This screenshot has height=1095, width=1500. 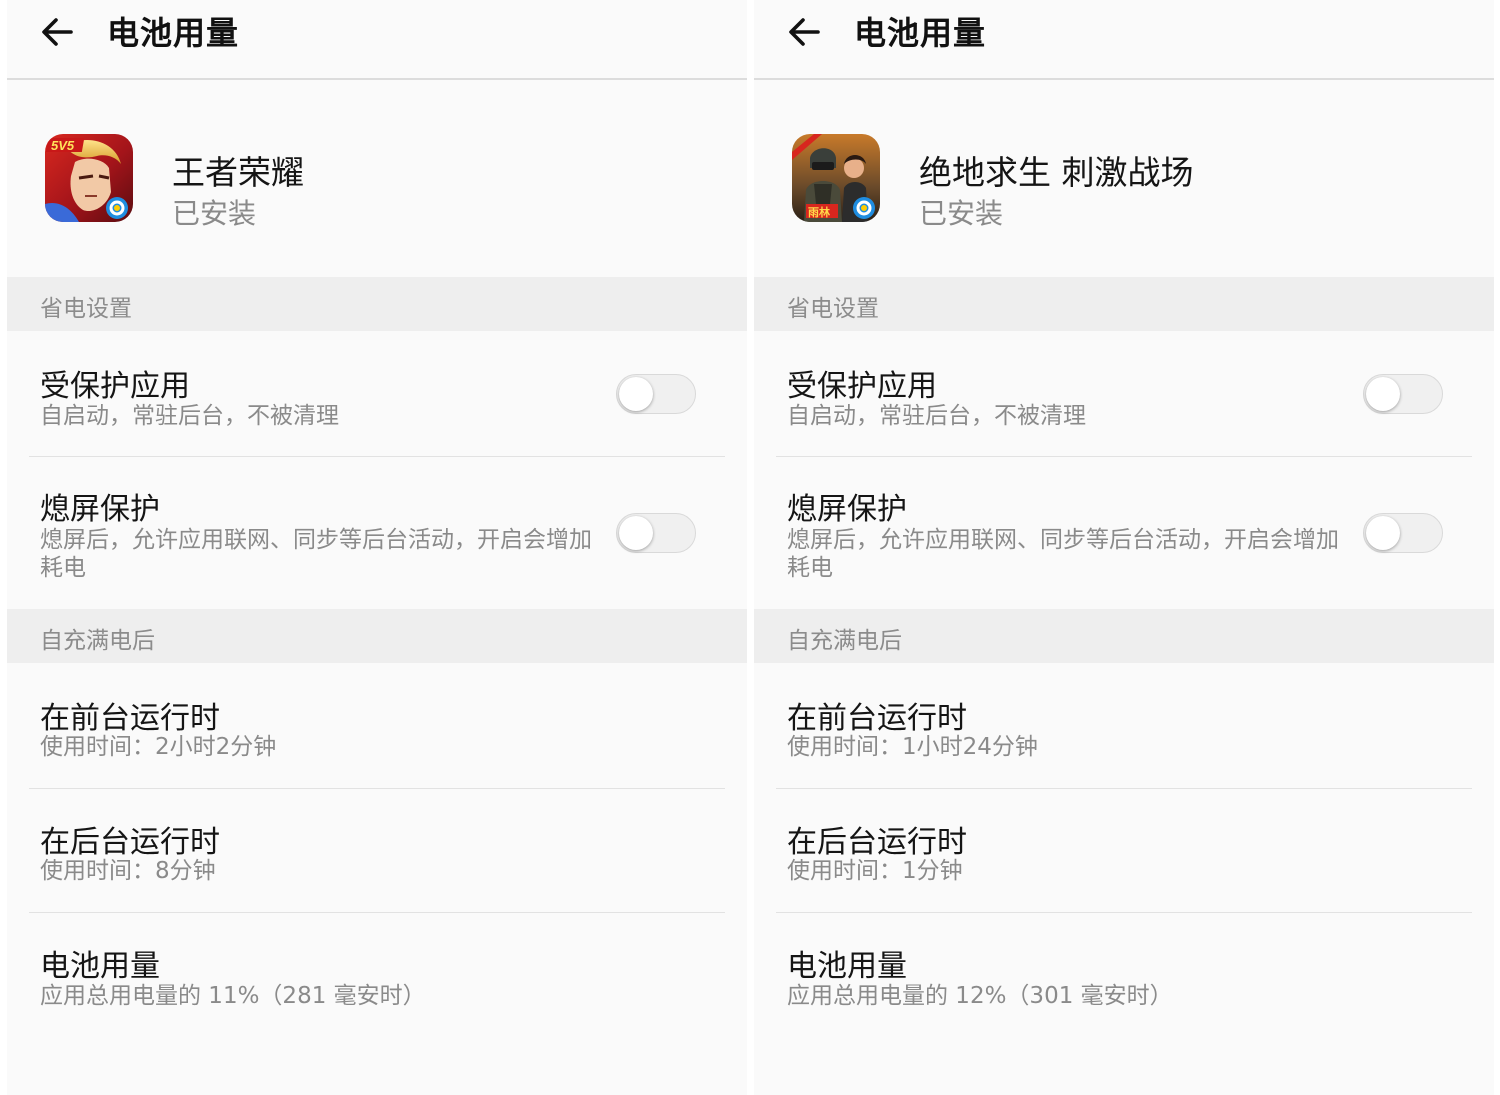 I want to click on app-info: 5V5 王者荣耀 已安装, so click(x=377, y=178).